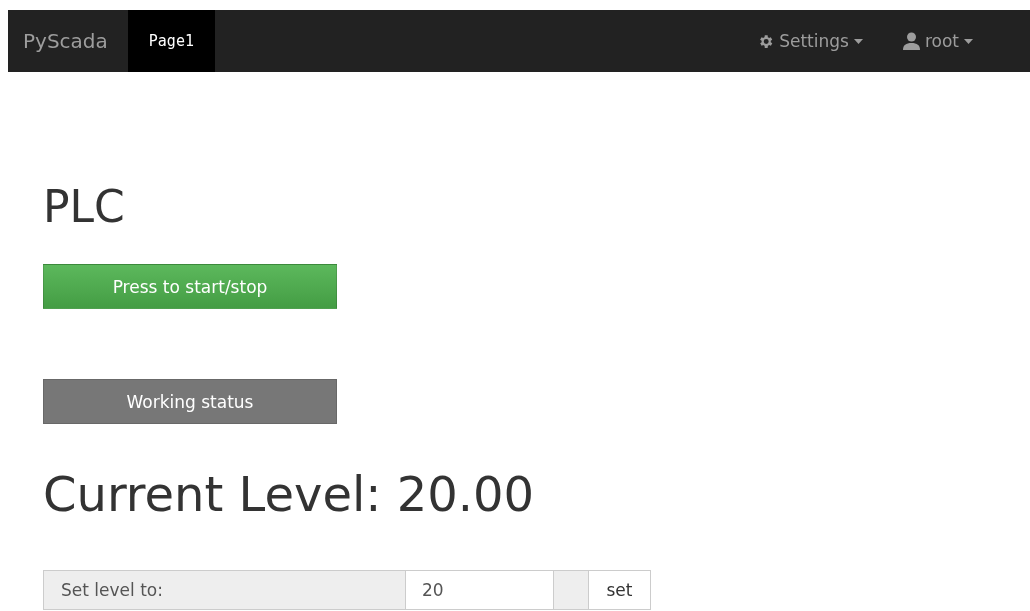 Image resolution: width=1030 pixels, height=611 pixels. I want to click on level-input: 20, so click(480, 590).